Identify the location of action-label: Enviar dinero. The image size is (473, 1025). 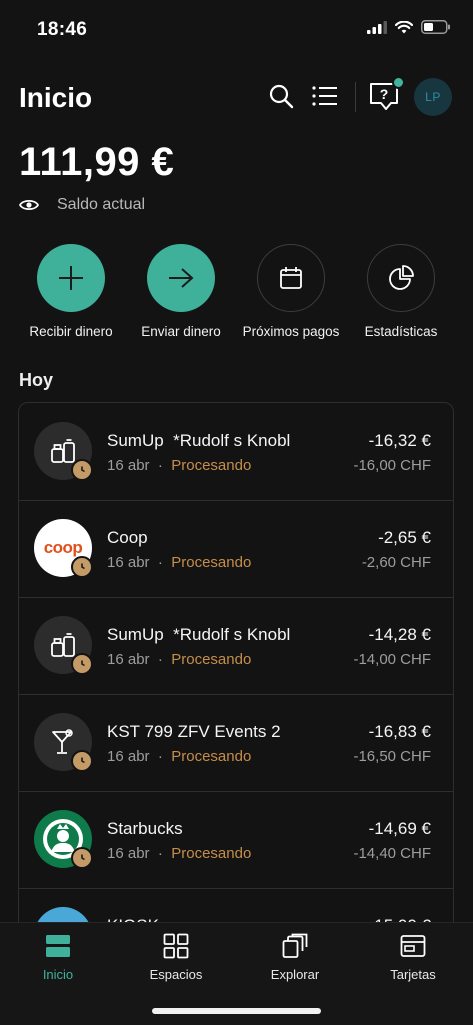
(181, 331).